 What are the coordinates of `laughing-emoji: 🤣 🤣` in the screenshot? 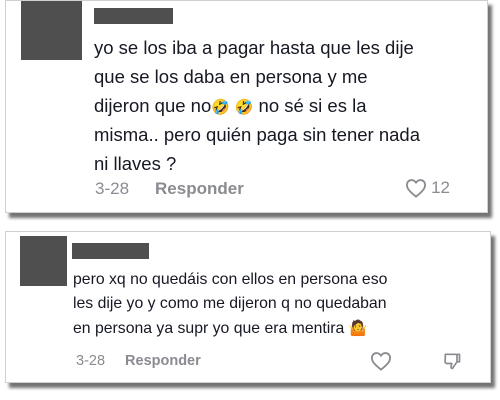 It's located at (232, 106).